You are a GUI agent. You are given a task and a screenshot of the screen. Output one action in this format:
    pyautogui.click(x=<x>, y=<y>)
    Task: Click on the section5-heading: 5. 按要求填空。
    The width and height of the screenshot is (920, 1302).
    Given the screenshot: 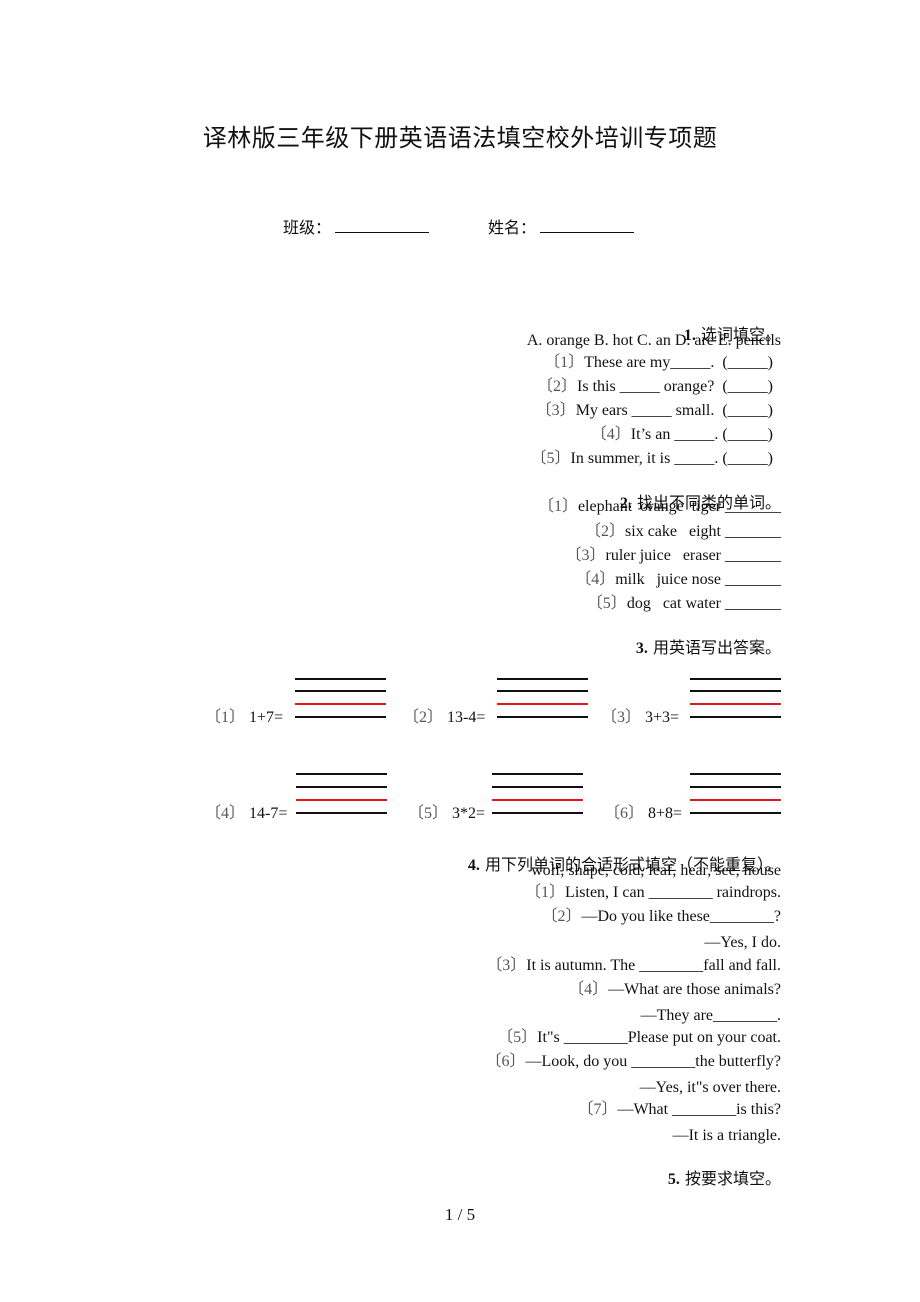 What is the action you would take?
    pyautogui.click(x=719, y=1169)
    